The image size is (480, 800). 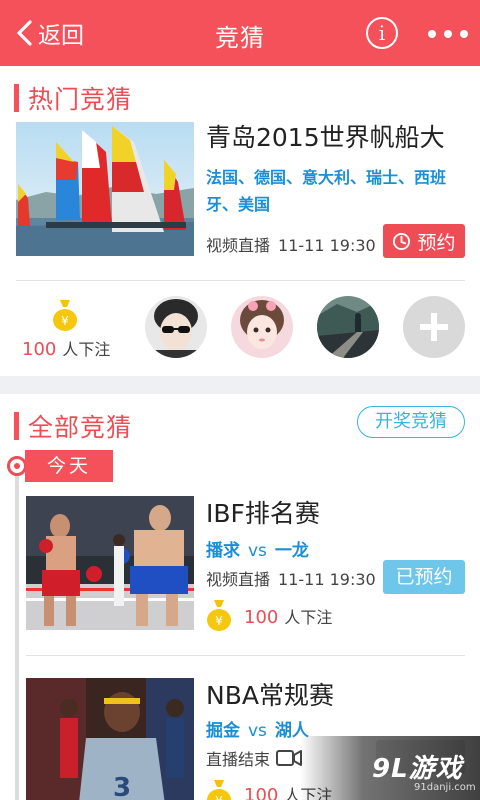 What do you see at coordinates (445, 787) in the screenshot?
I see `watermark-url: 91danji.com` at bounding box center [445, 787].